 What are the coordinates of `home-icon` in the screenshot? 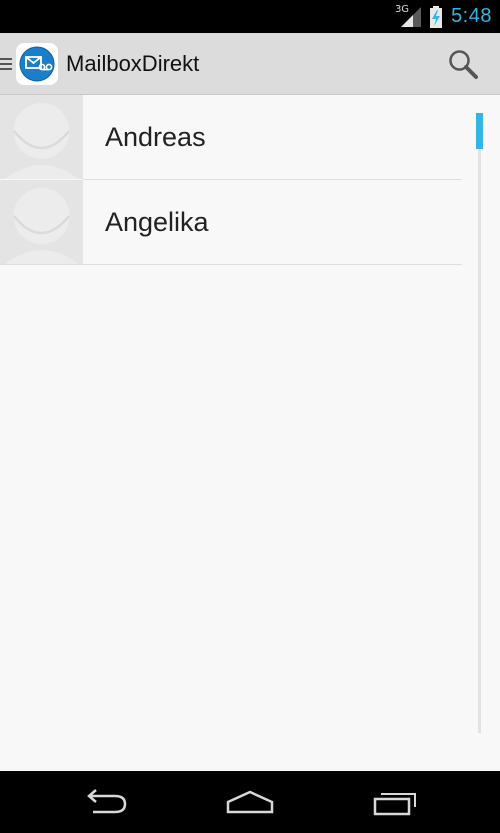 It's located at (250, 802).